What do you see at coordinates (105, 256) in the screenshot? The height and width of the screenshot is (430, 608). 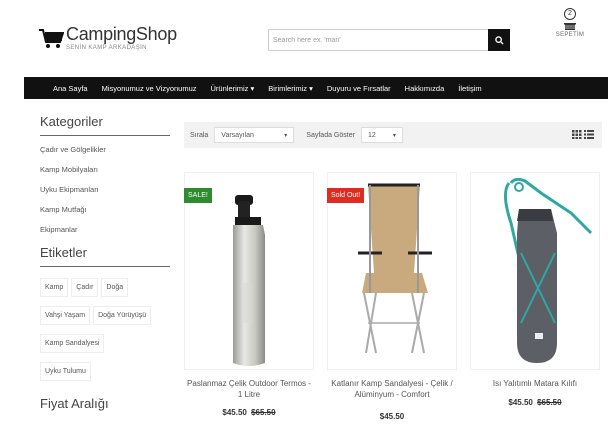 I see `tags-title: Etiketler` at bounding box center [105, 256].